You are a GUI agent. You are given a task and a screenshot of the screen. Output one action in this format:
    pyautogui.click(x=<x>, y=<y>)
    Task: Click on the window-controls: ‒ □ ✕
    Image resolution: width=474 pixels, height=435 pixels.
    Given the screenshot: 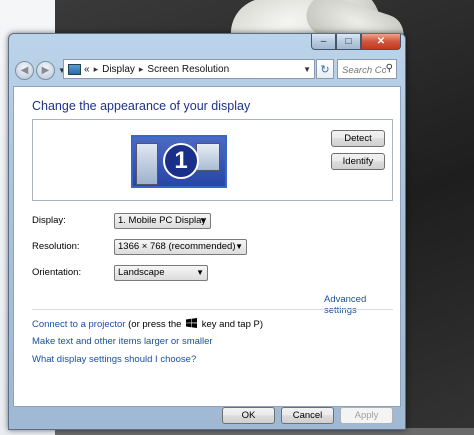 What is the action you would take?
    pyautogui.click(x=356, y=42)
    